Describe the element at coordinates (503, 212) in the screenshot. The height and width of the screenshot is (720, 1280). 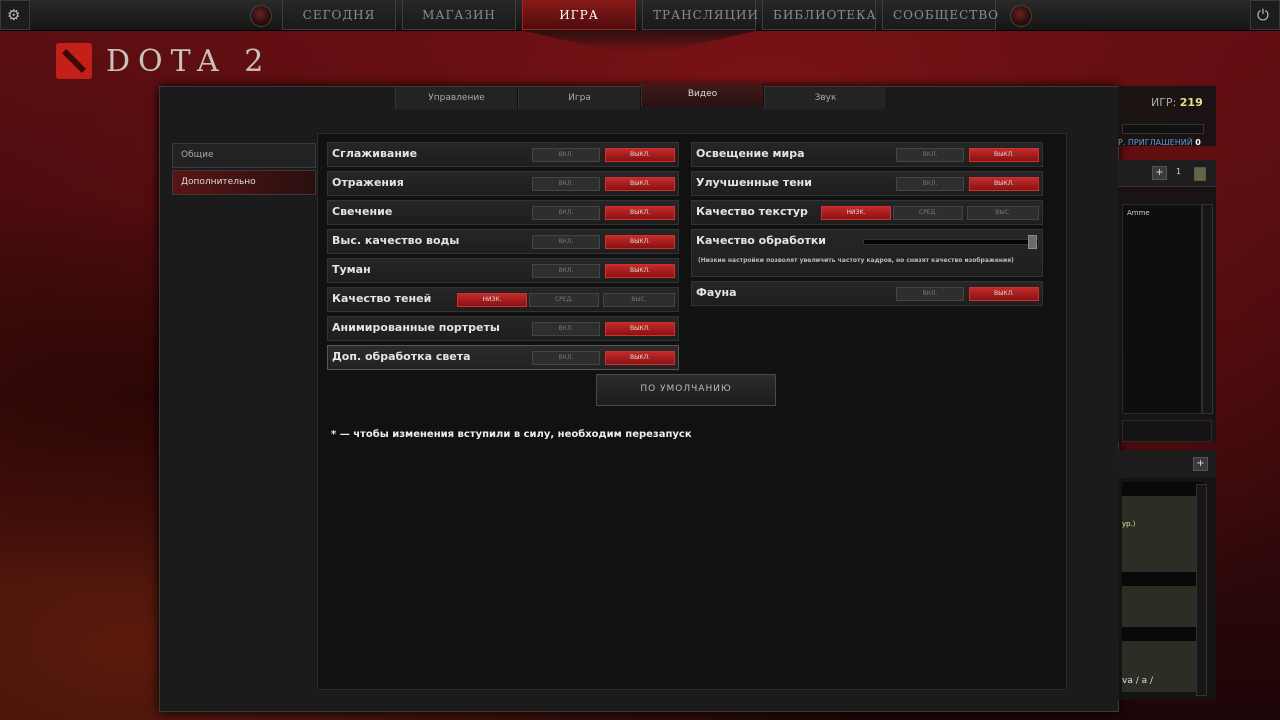
I see `setting-glow: Свечение ВКЛ. ВЫКЛ.` at that location.